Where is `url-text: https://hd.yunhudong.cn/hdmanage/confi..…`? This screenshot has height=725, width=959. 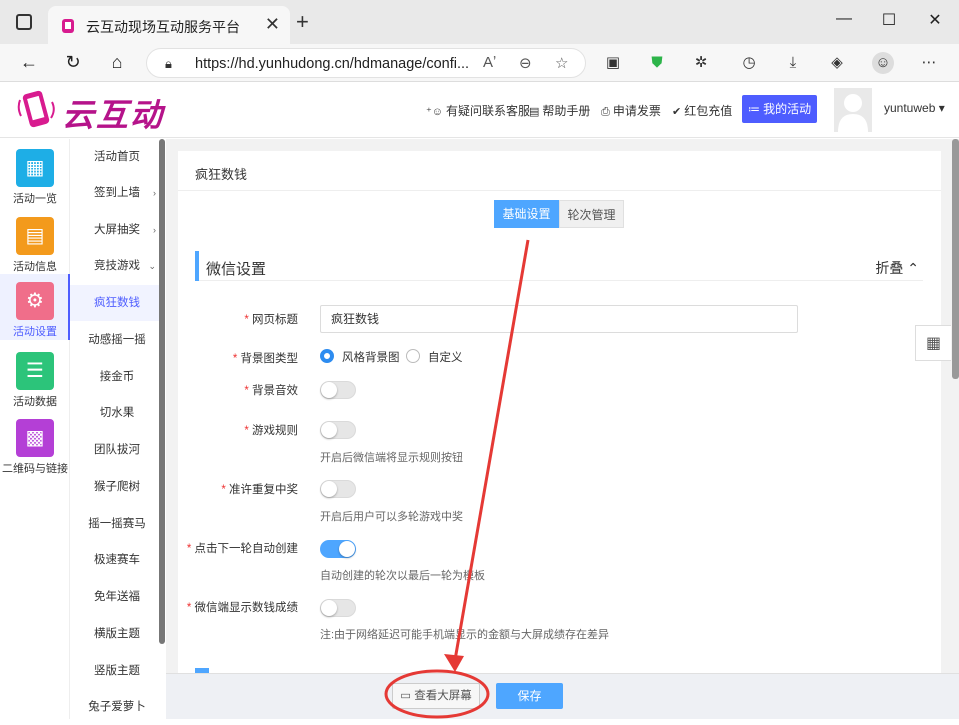 url-text: https://hd.yunhudong.cn/hdmanage/confi..… is located at coordinates (332, 64).